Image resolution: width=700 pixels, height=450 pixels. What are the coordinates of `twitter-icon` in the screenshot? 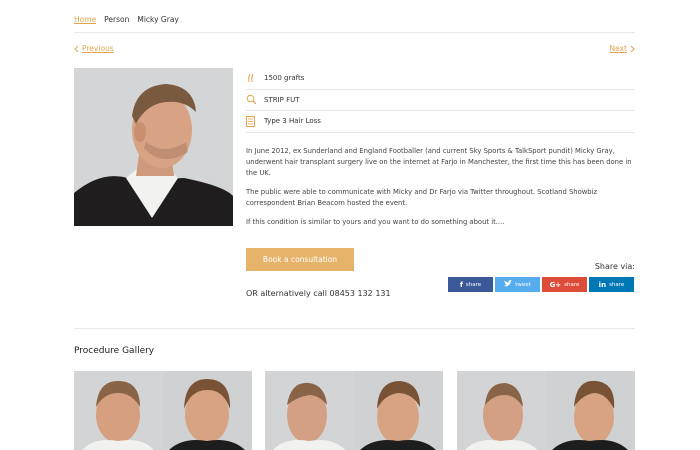 It's located at (508, 284).